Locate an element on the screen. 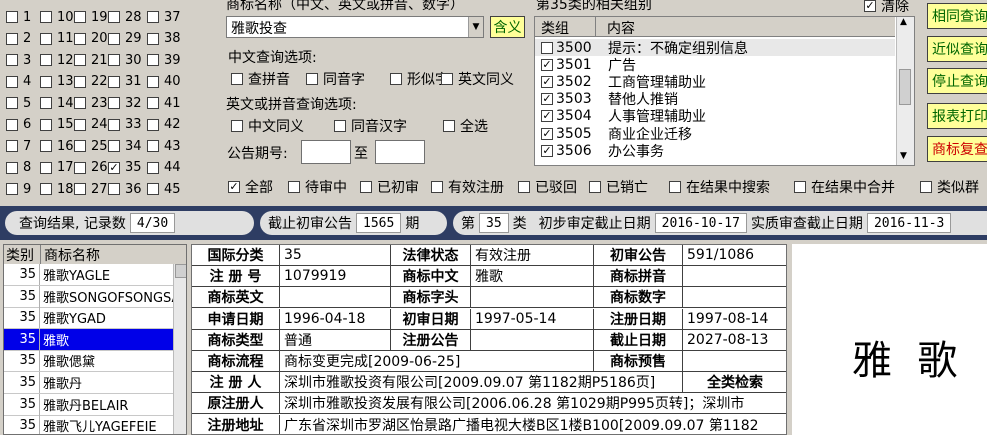  class-checkbox-17: 17 is located at coordinates (57, 168).